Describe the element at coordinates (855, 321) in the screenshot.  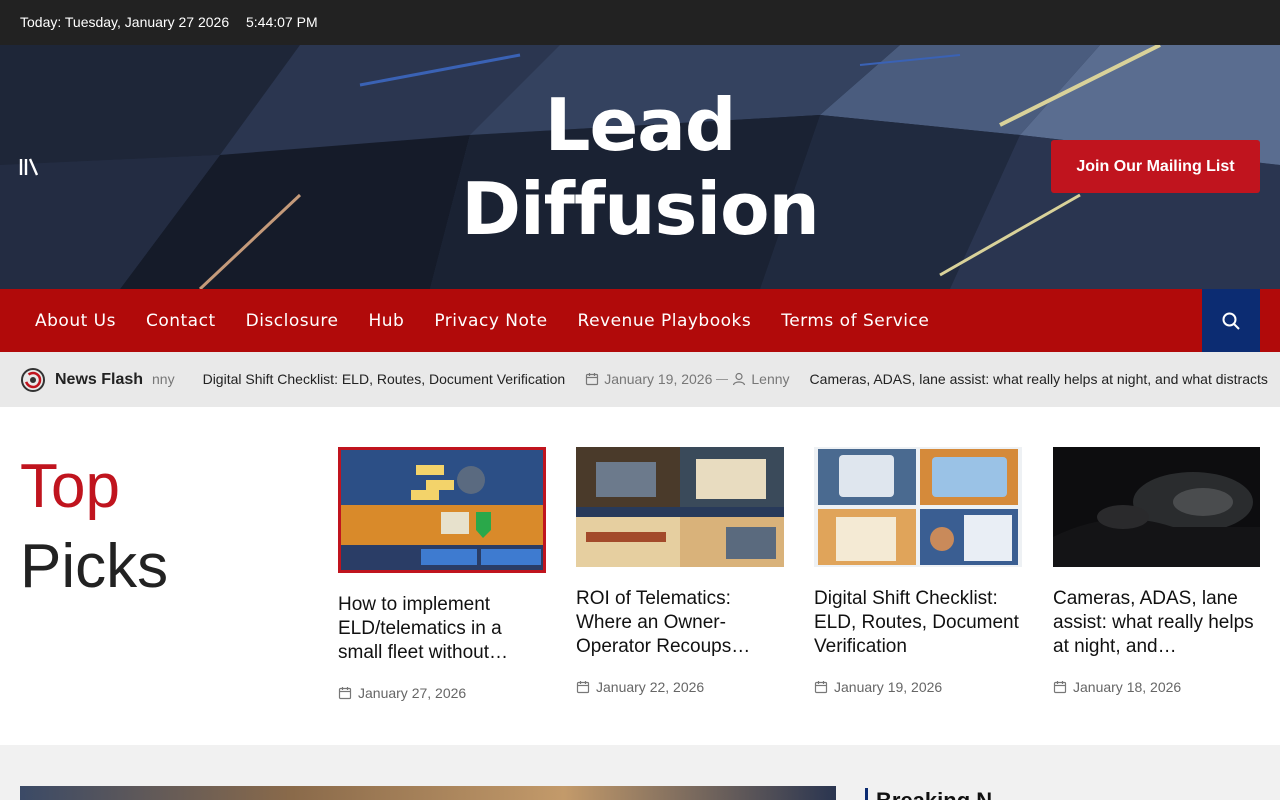
I see `nav-item-terms-of-service: Terms of Service` at that location.